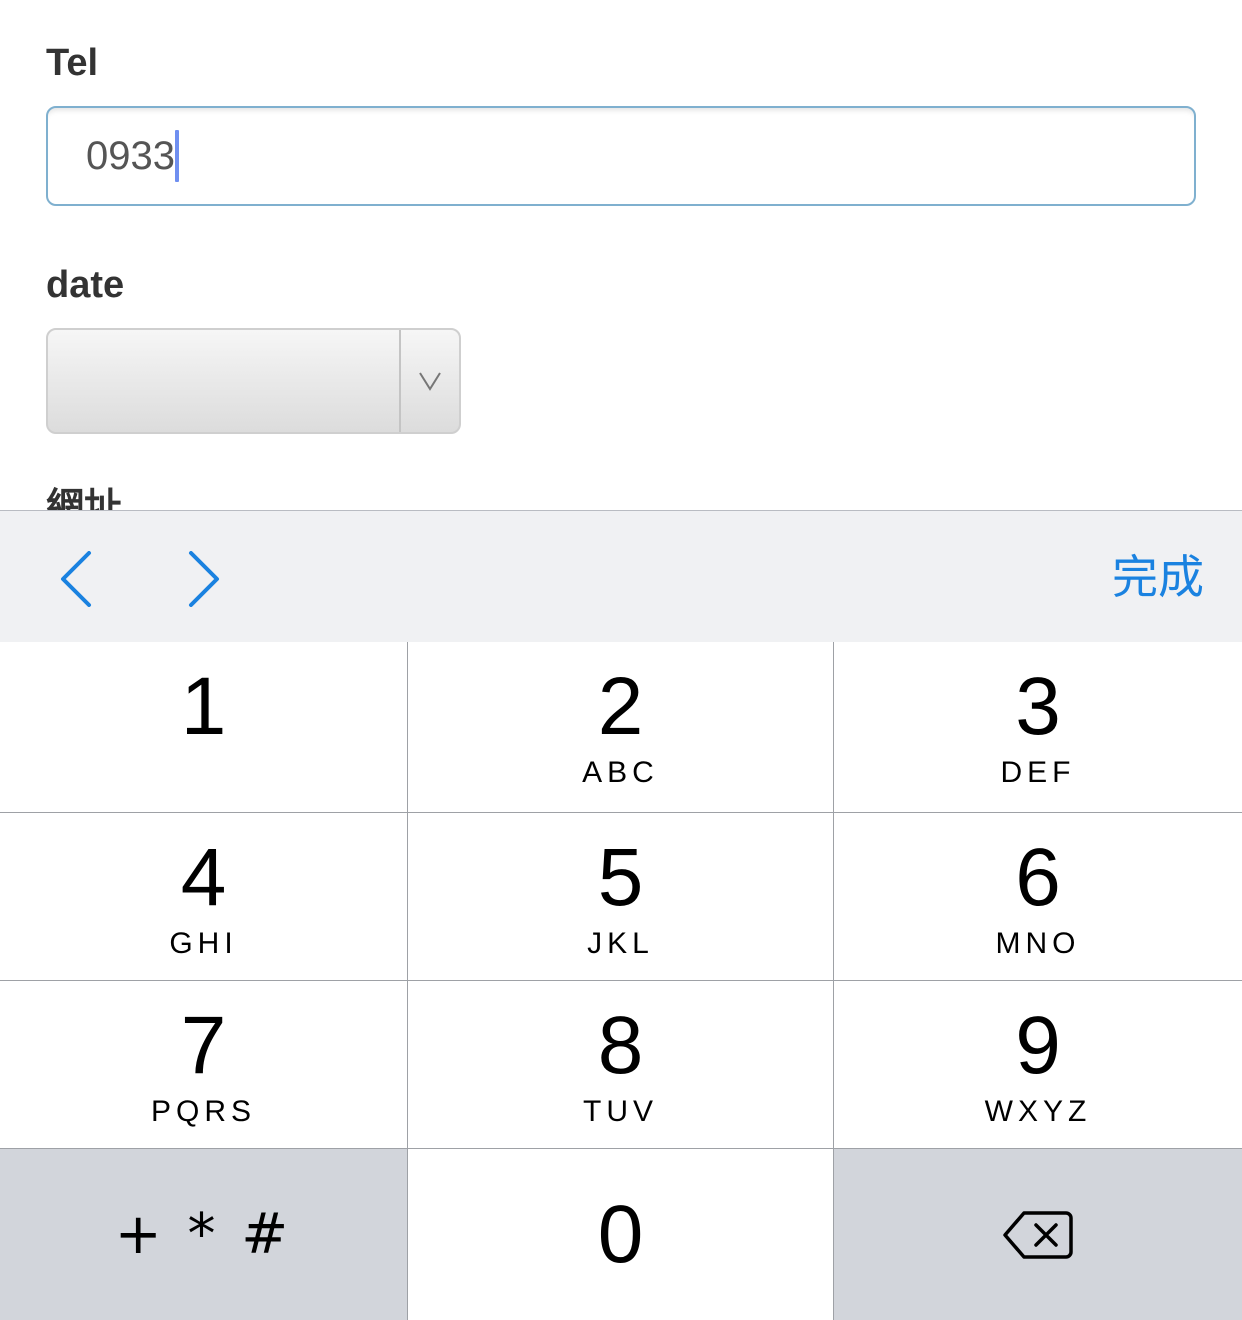 The image size is (1242, 1320). I want to click on tel-input: 0933, so click(621, 156).